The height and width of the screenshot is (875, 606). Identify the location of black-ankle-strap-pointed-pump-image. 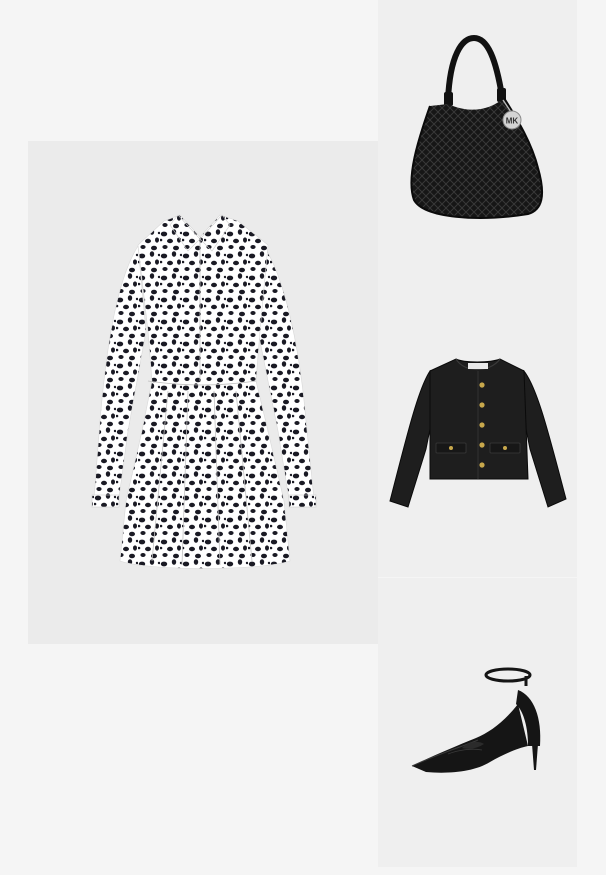
(476, 720).